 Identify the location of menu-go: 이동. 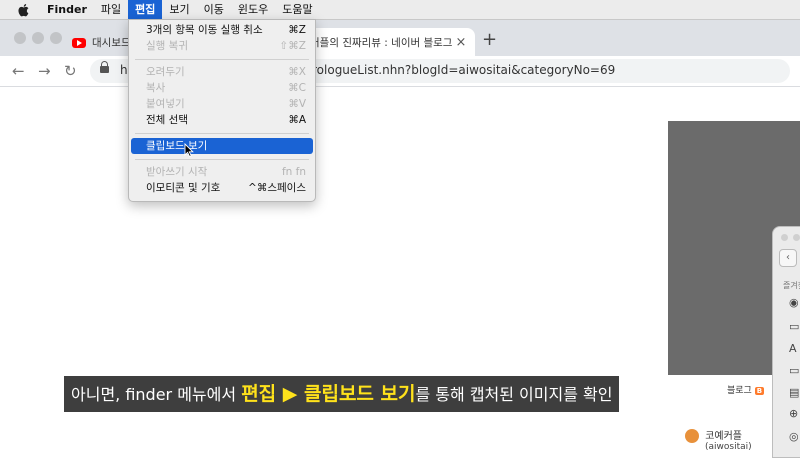
(214, 9).